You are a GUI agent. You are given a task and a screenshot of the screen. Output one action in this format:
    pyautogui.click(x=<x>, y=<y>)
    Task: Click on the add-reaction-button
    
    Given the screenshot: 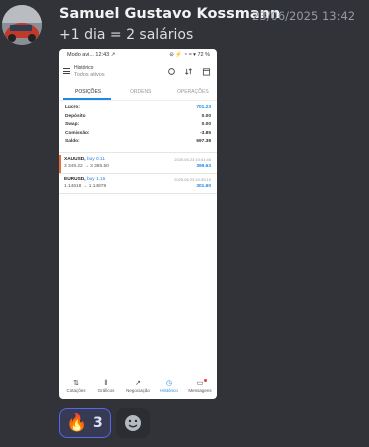 What is the action you would take?
    pyautogui.click(x=133, y=423)
    